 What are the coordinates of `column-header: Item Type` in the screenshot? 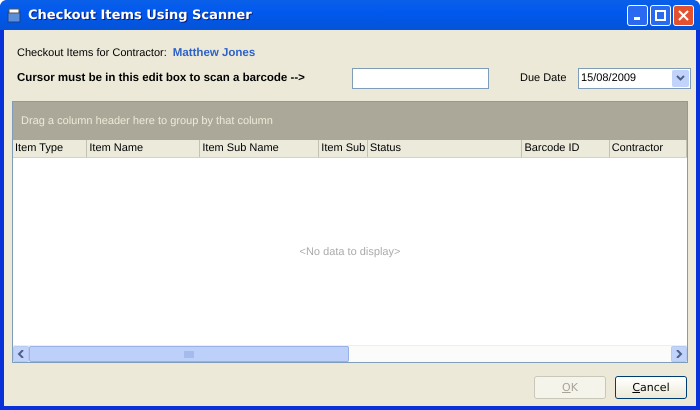 It's located at (50, 148).